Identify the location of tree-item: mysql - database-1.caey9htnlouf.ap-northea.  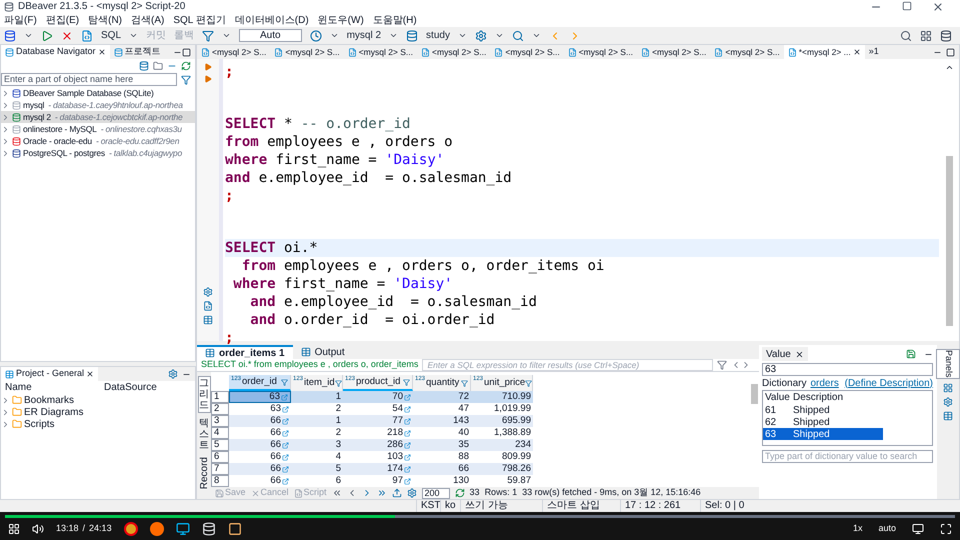
(98, 105).